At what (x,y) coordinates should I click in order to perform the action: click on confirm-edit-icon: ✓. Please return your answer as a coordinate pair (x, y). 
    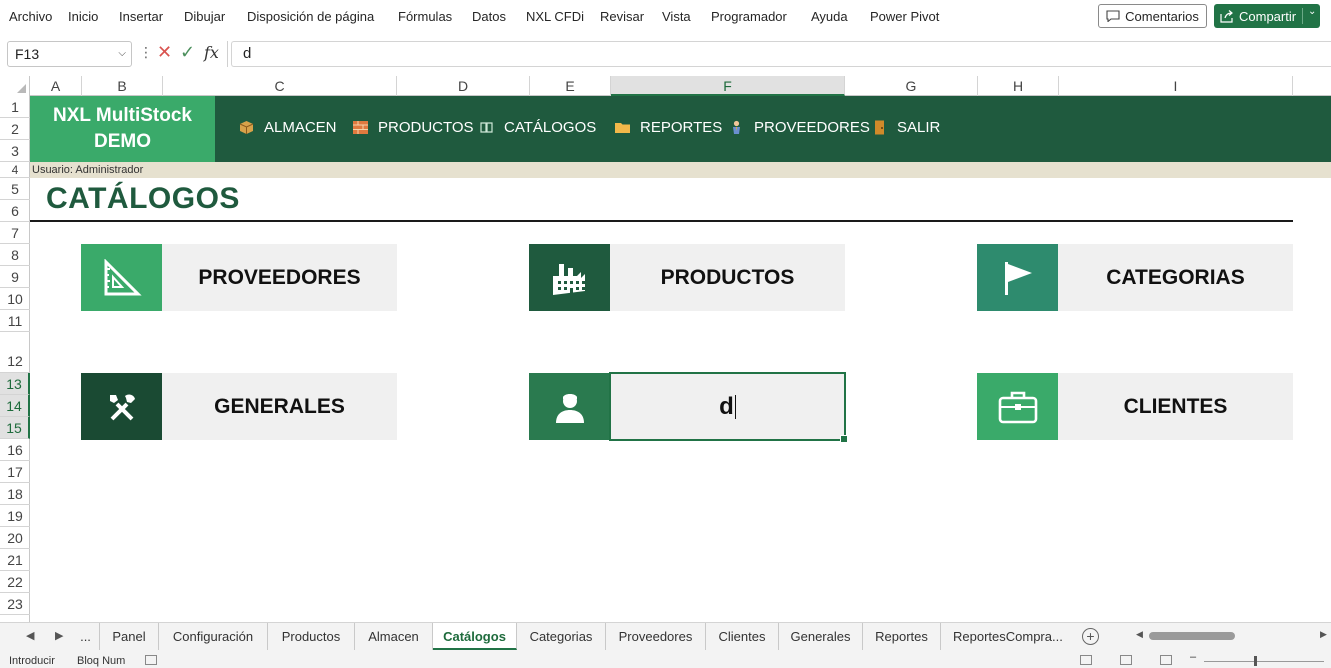
    Looking at the image, I should click on (187, 52).